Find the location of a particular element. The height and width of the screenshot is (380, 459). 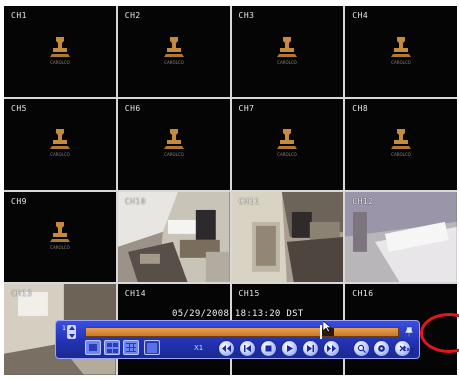

stop-icon is located at coordinates (268, 348).